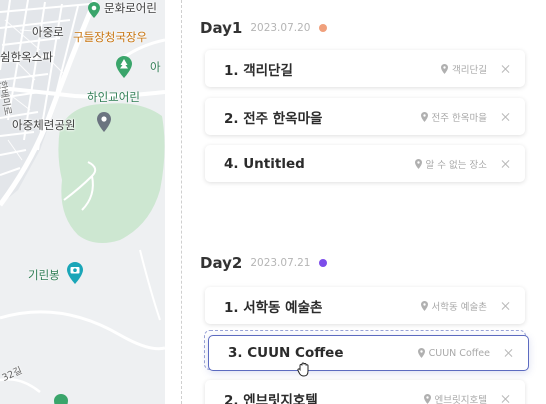  Describe the element at coordinates (181, 202) in the screenshot. I see `panel-divider` at that location.